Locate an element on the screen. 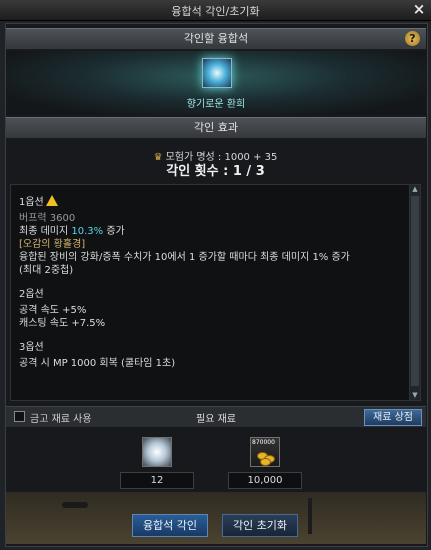 The image size is (431, 550). scroll-thumb is located at coordinates (415, 291).